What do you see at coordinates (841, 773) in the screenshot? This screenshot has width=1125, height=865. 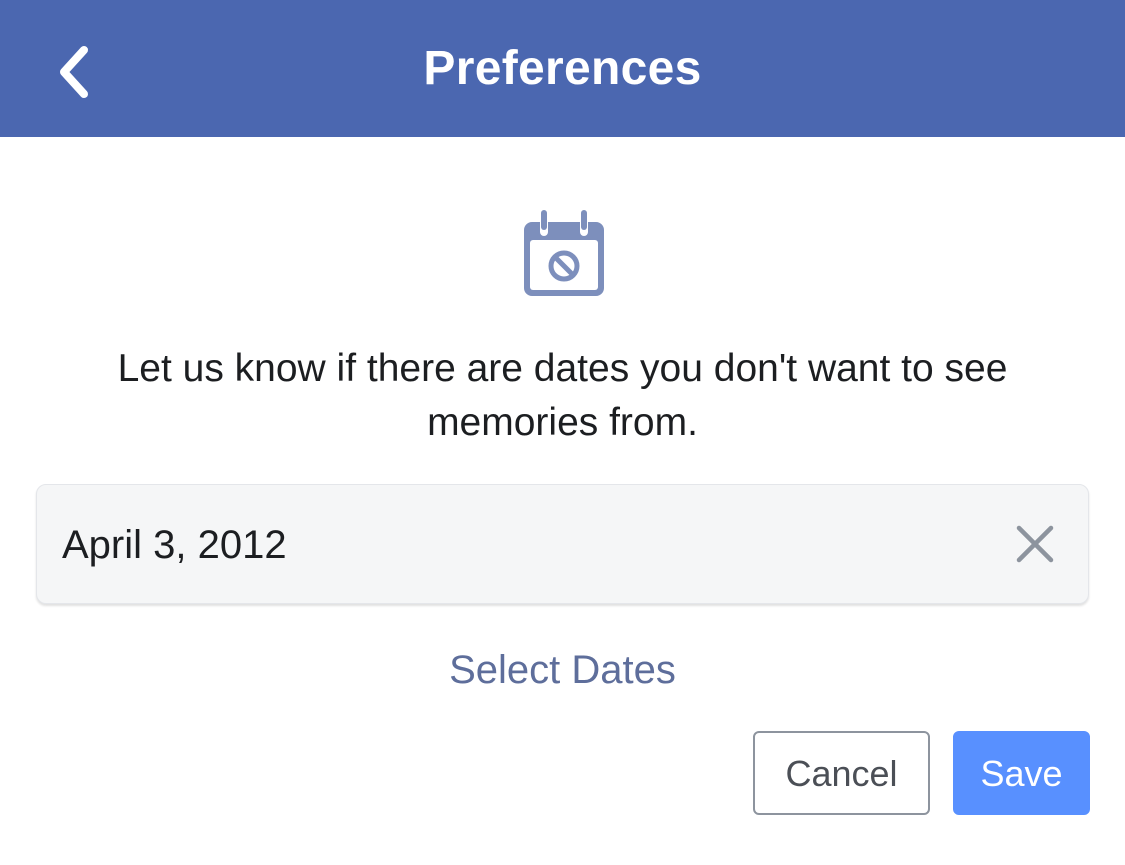 I see `cancel-button: Cancel` at bounding box center [841, 773].